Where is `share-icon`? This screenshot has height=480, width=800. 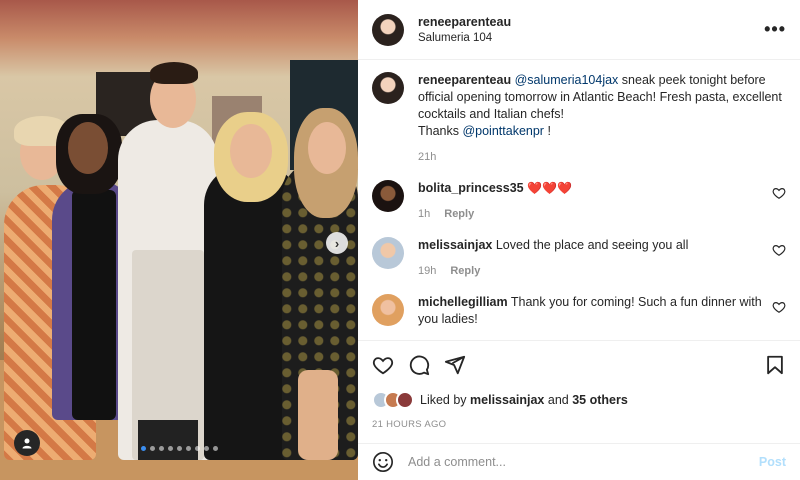 share-icon is located at coordinates (455, 365).